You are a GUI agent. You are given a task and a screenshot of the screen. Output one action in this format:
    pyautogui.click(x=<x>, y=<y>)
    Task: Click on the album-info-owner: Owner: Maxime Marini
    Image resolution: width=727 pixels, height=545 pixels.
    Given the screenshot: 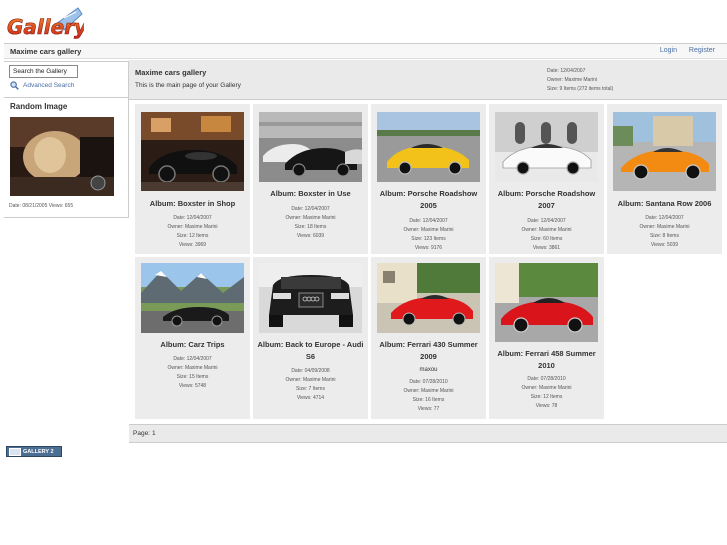 What is the action you would take?
    pyautogui.click(x=572, y=80)
    